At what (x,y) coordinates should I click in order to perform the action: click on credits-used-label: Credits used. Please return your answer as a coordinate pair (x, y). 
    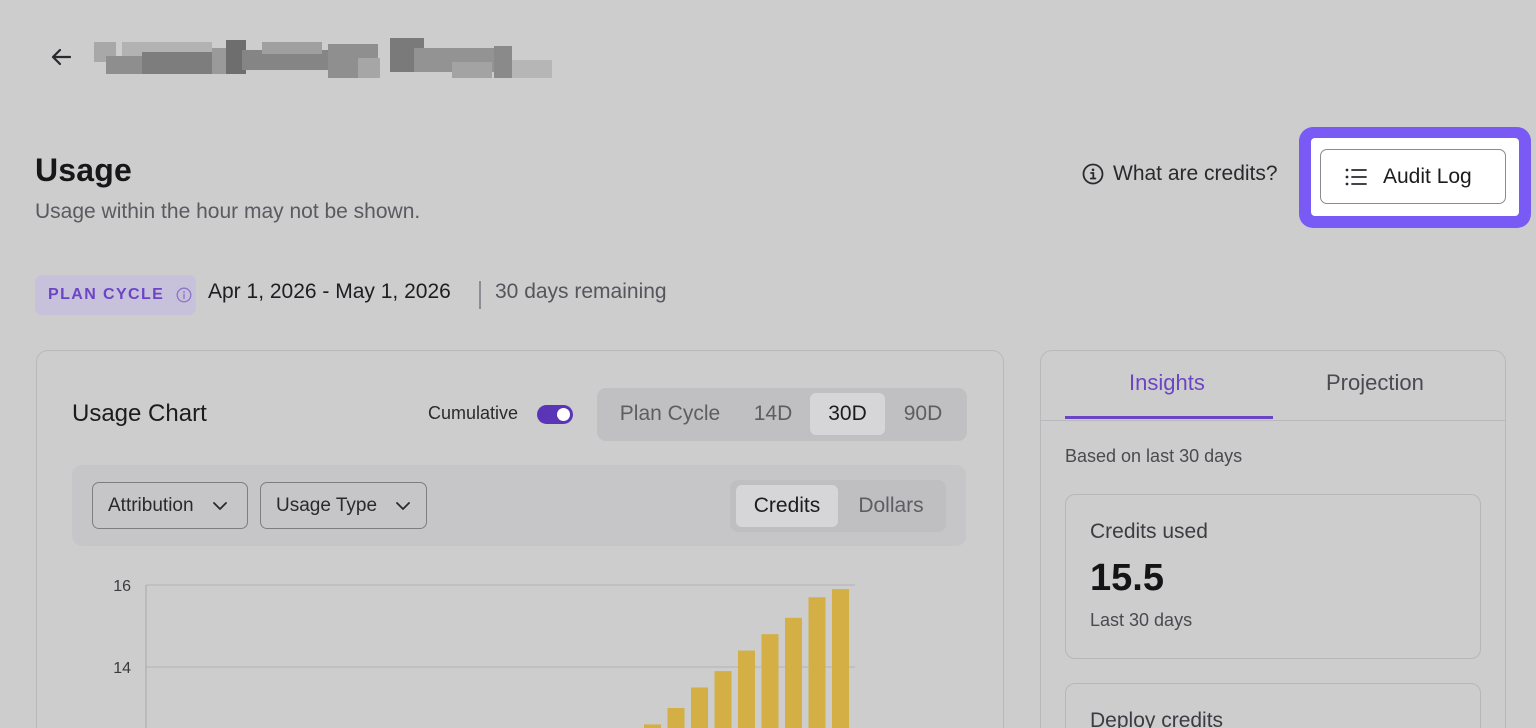
    Looking at the image, I should click on (1149, 531).